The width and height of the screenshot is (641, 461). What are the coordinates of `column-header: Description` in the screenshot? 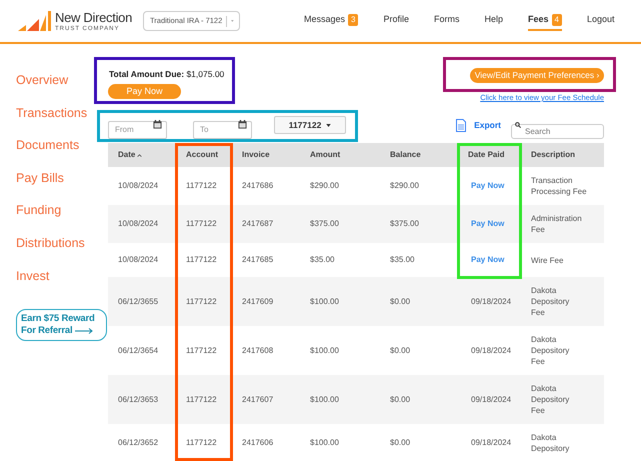 It's located at (553, 155).